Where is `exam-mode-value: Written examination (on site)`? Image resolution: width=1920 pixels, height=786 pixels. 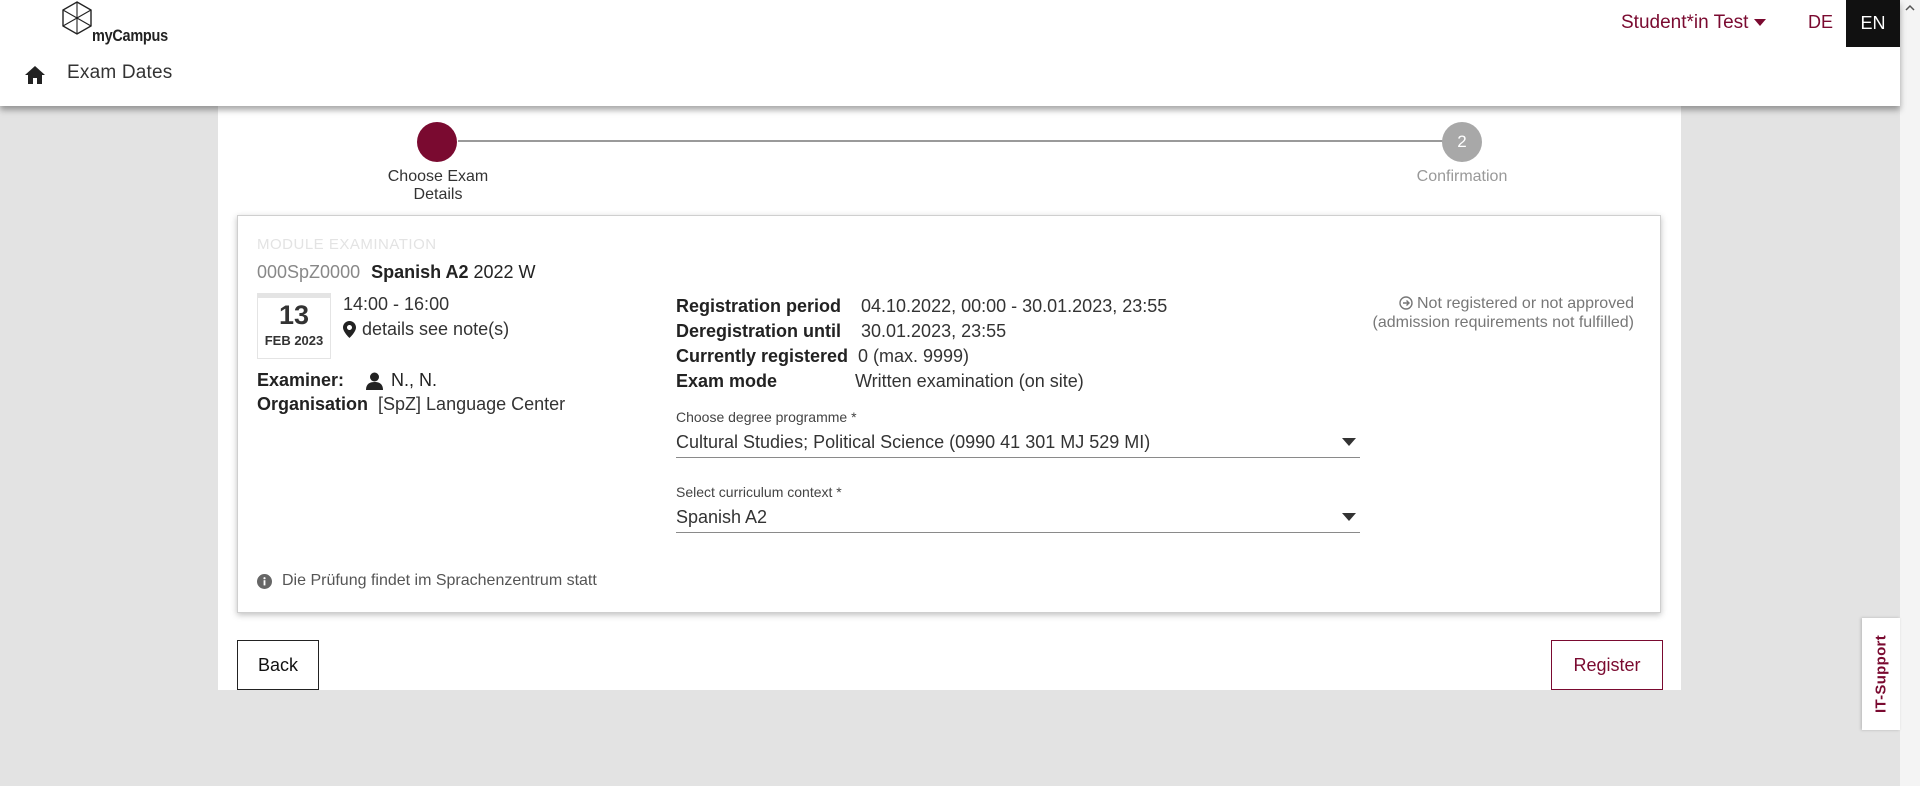 exam-mode-value: Written examination (on site) is located at coordinates (969, 381).